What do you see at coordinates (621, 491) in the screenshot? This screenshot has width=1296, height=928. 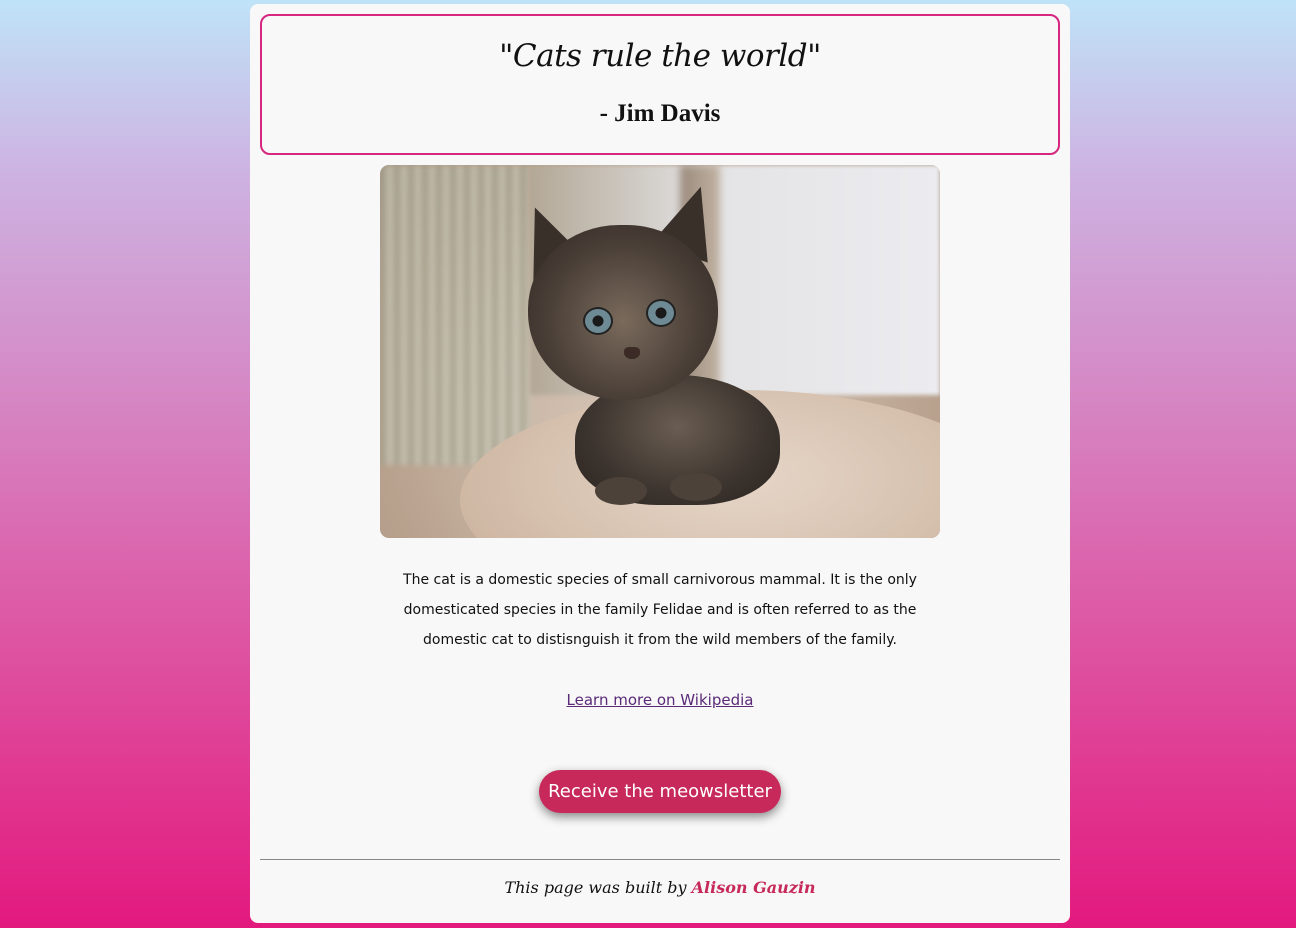 I see `kitten-left-paw` at bounding box center [621, 491].